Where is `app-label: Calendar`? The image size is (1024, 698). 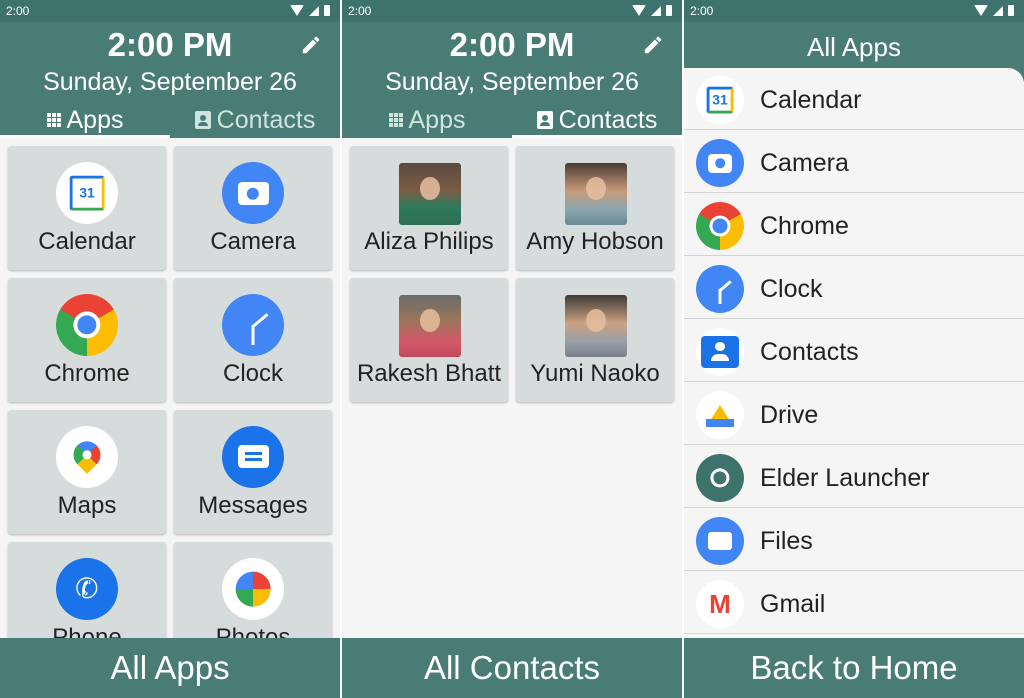 app-label: Calendar is located at coordinates (87, 241).